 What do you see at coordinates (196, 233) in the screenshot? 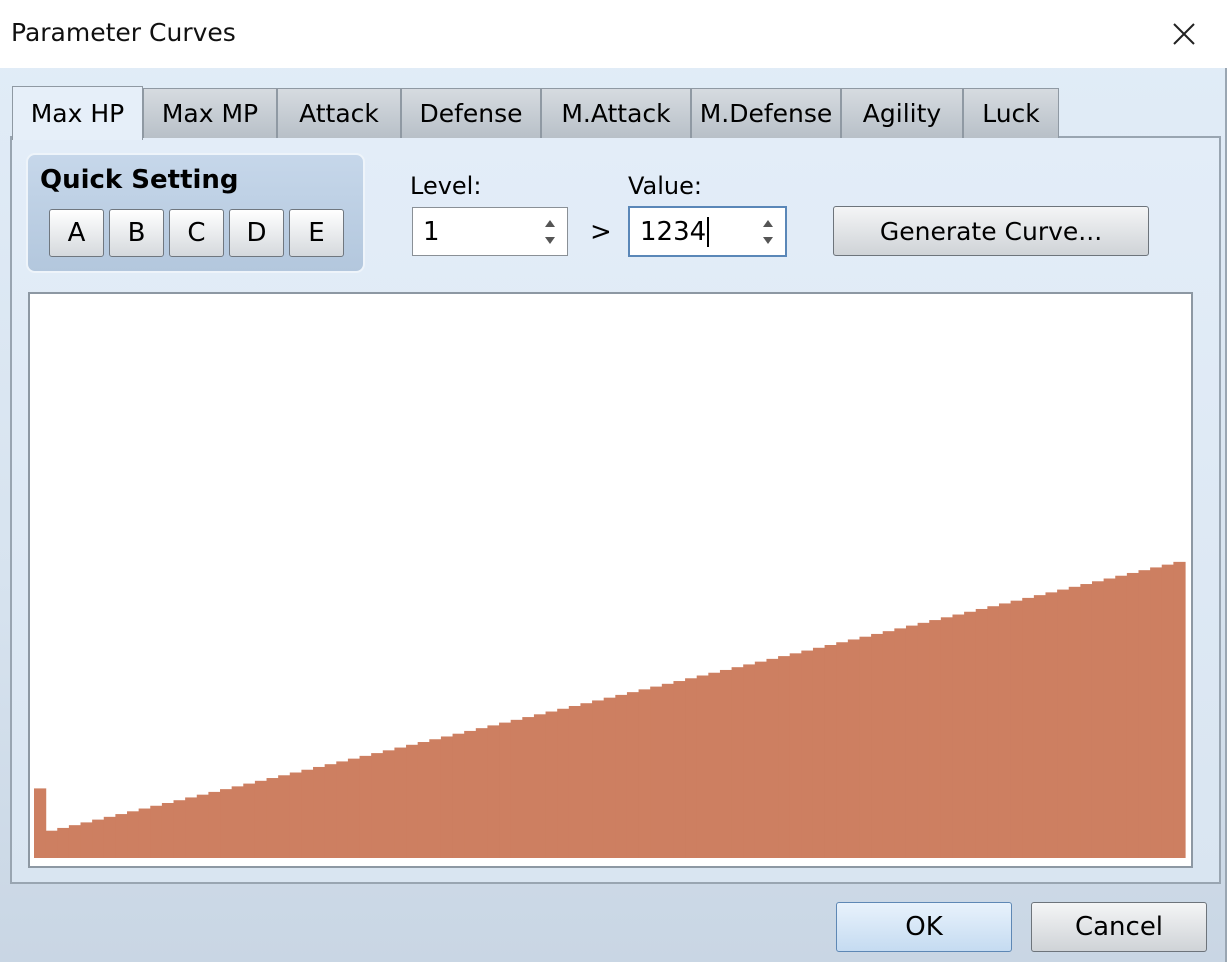
I see `quick-button-c: C` at bounding box center [196, 233].